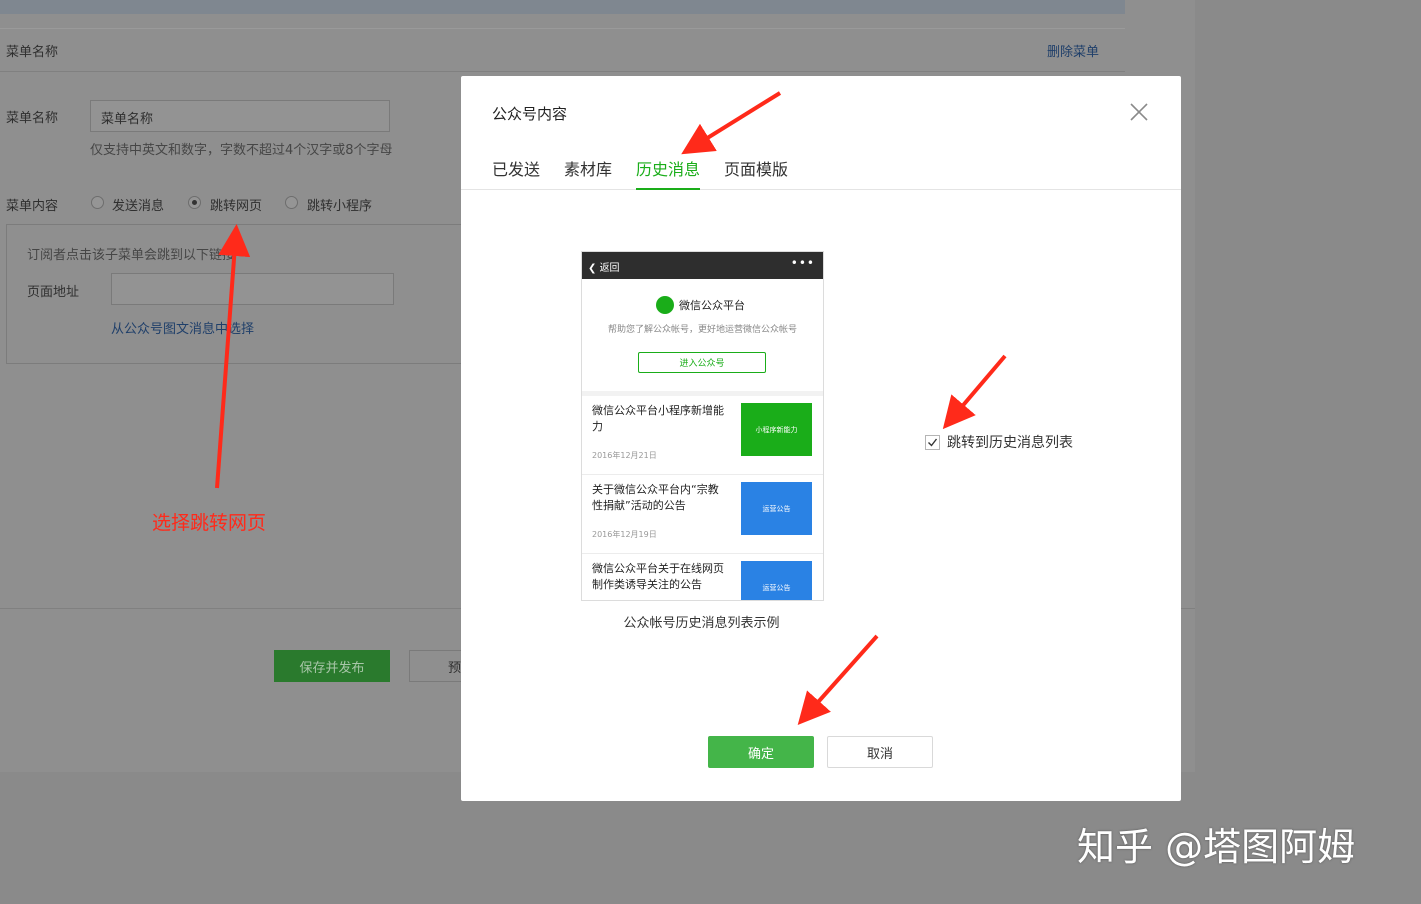  What do you see at coordinates (252, 289) in the screenshot?
I see `page-url-input` at bounding box center [252, 289].